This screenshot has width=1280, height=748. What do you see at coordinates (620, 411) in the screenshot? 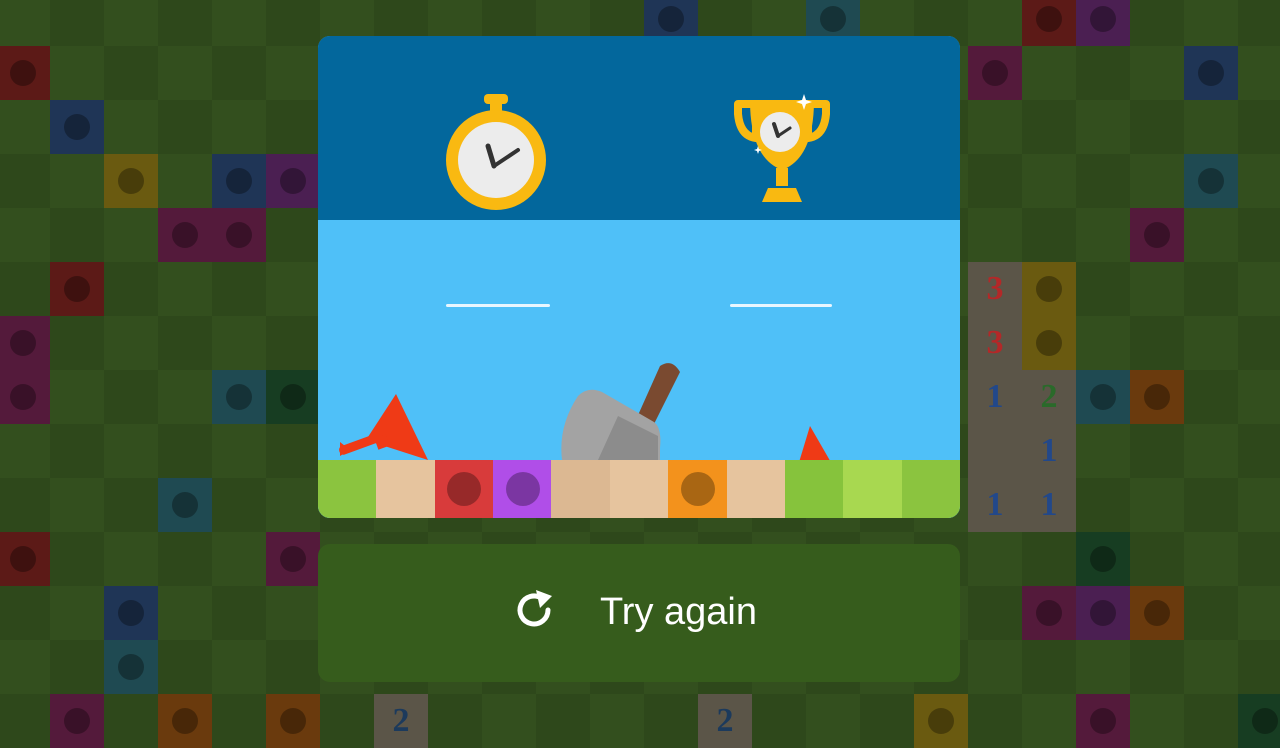
I see `shovel-icon` at bounding box center [620, 411].